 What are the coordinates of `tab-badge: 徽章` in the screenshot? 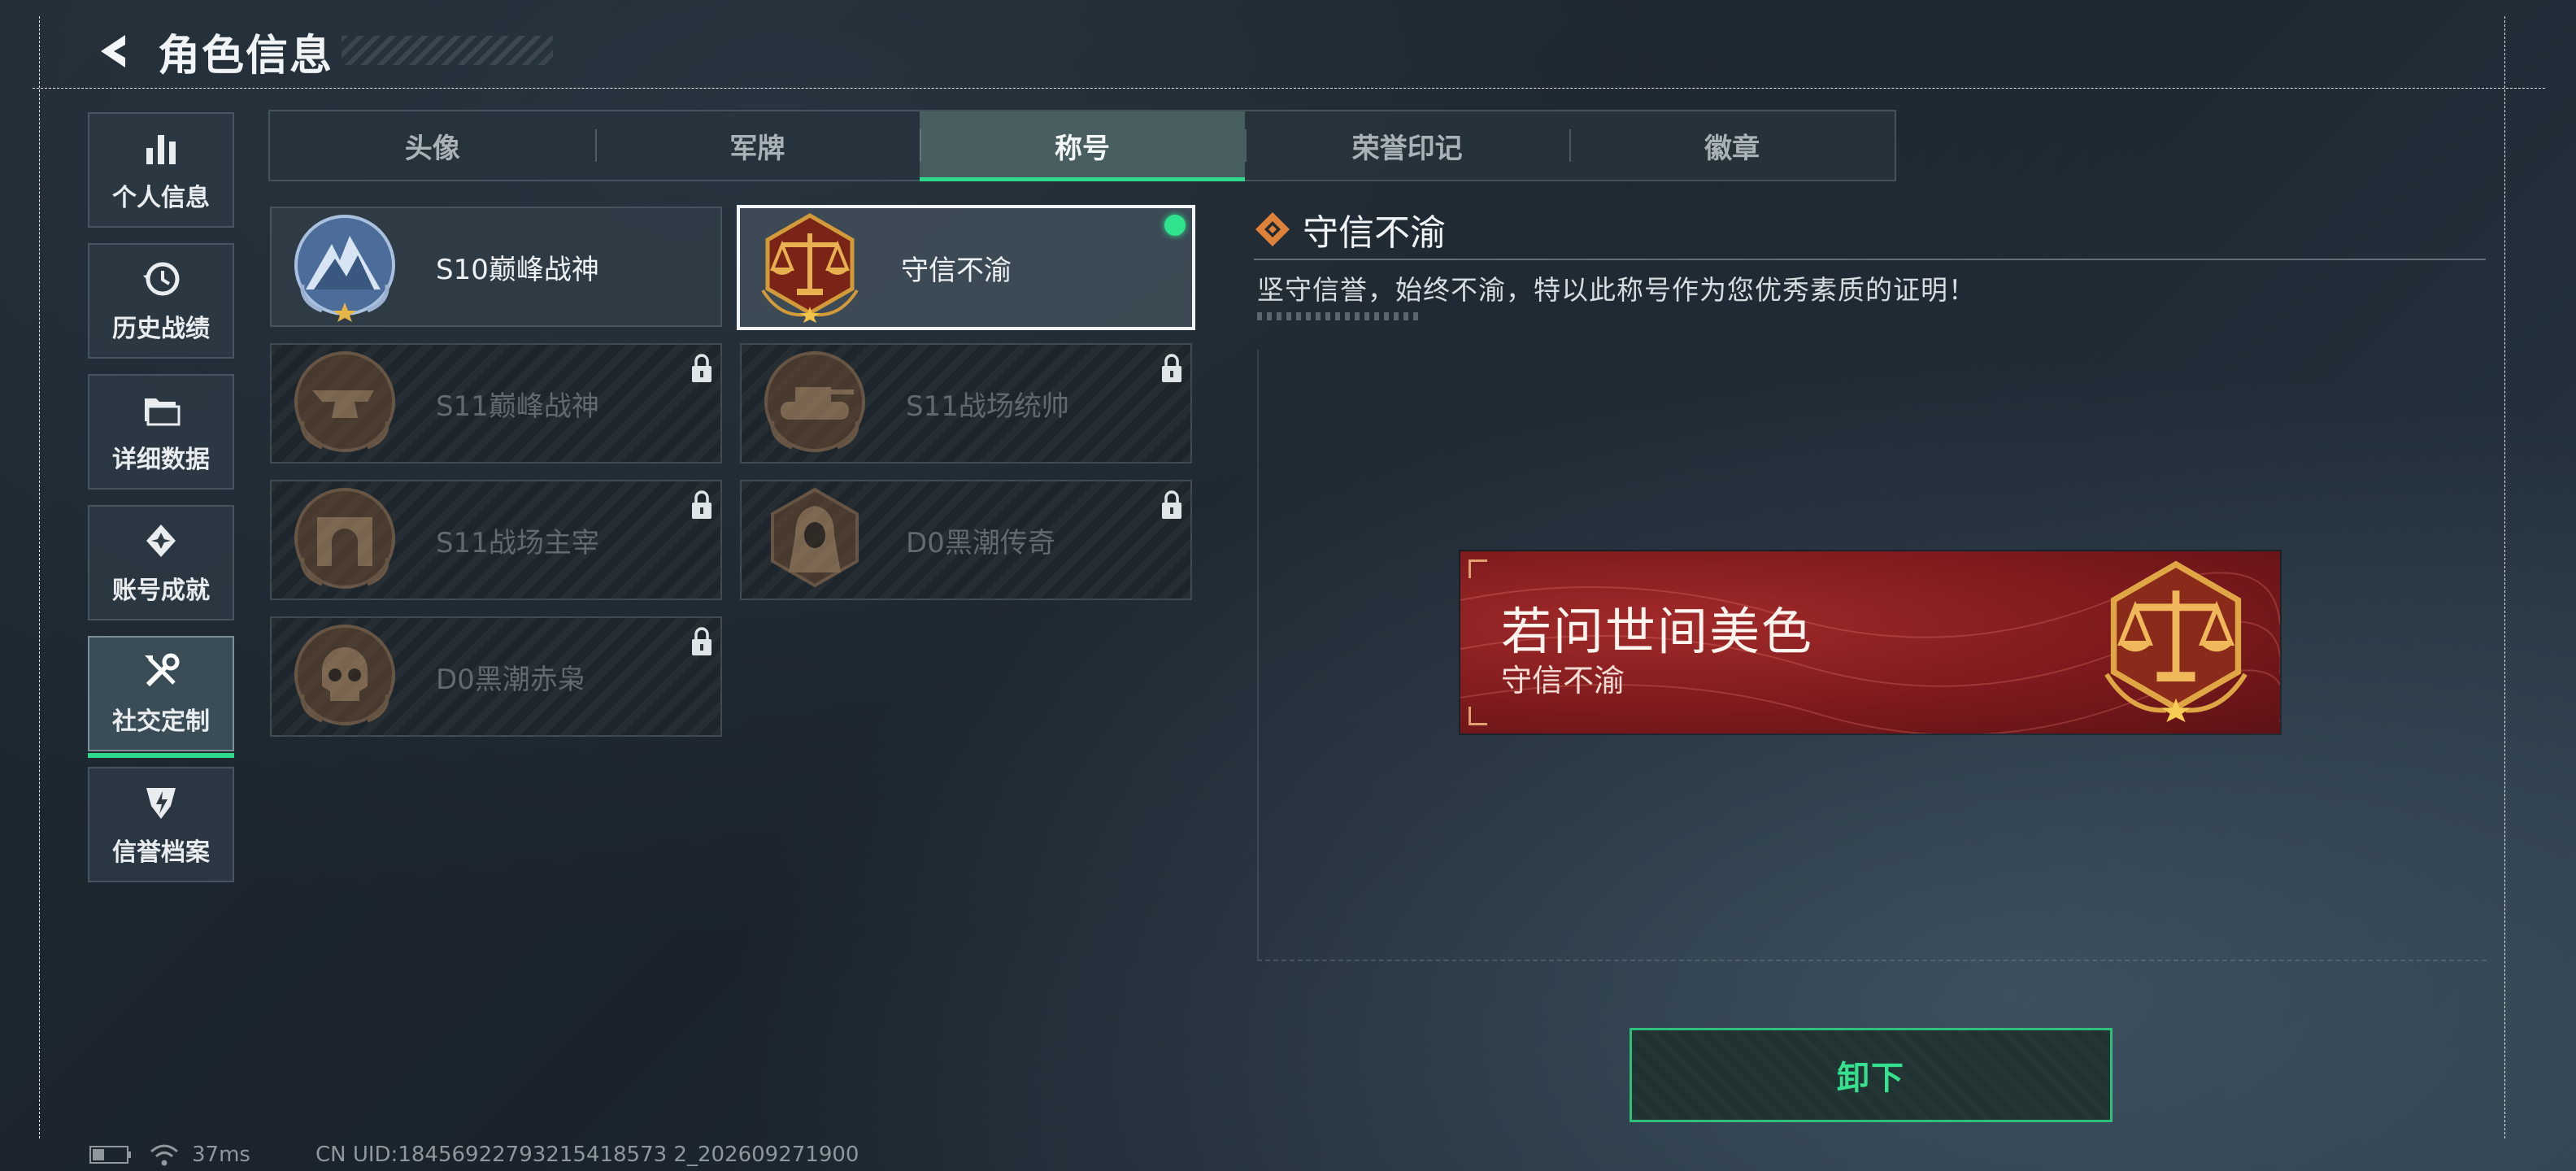 It's located at (1732, 146).